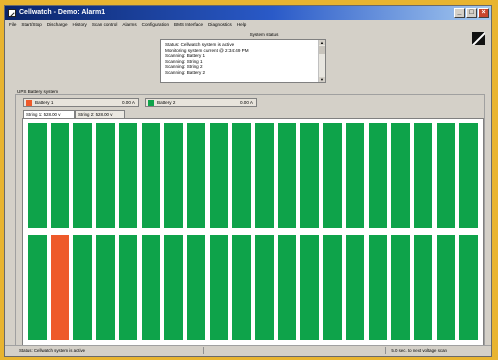  What do you see at coordinates (201, 102) in the screenshot?
I see `battery-tab-2: Battery 2 0.00 A` at bounding box center [201, 102].